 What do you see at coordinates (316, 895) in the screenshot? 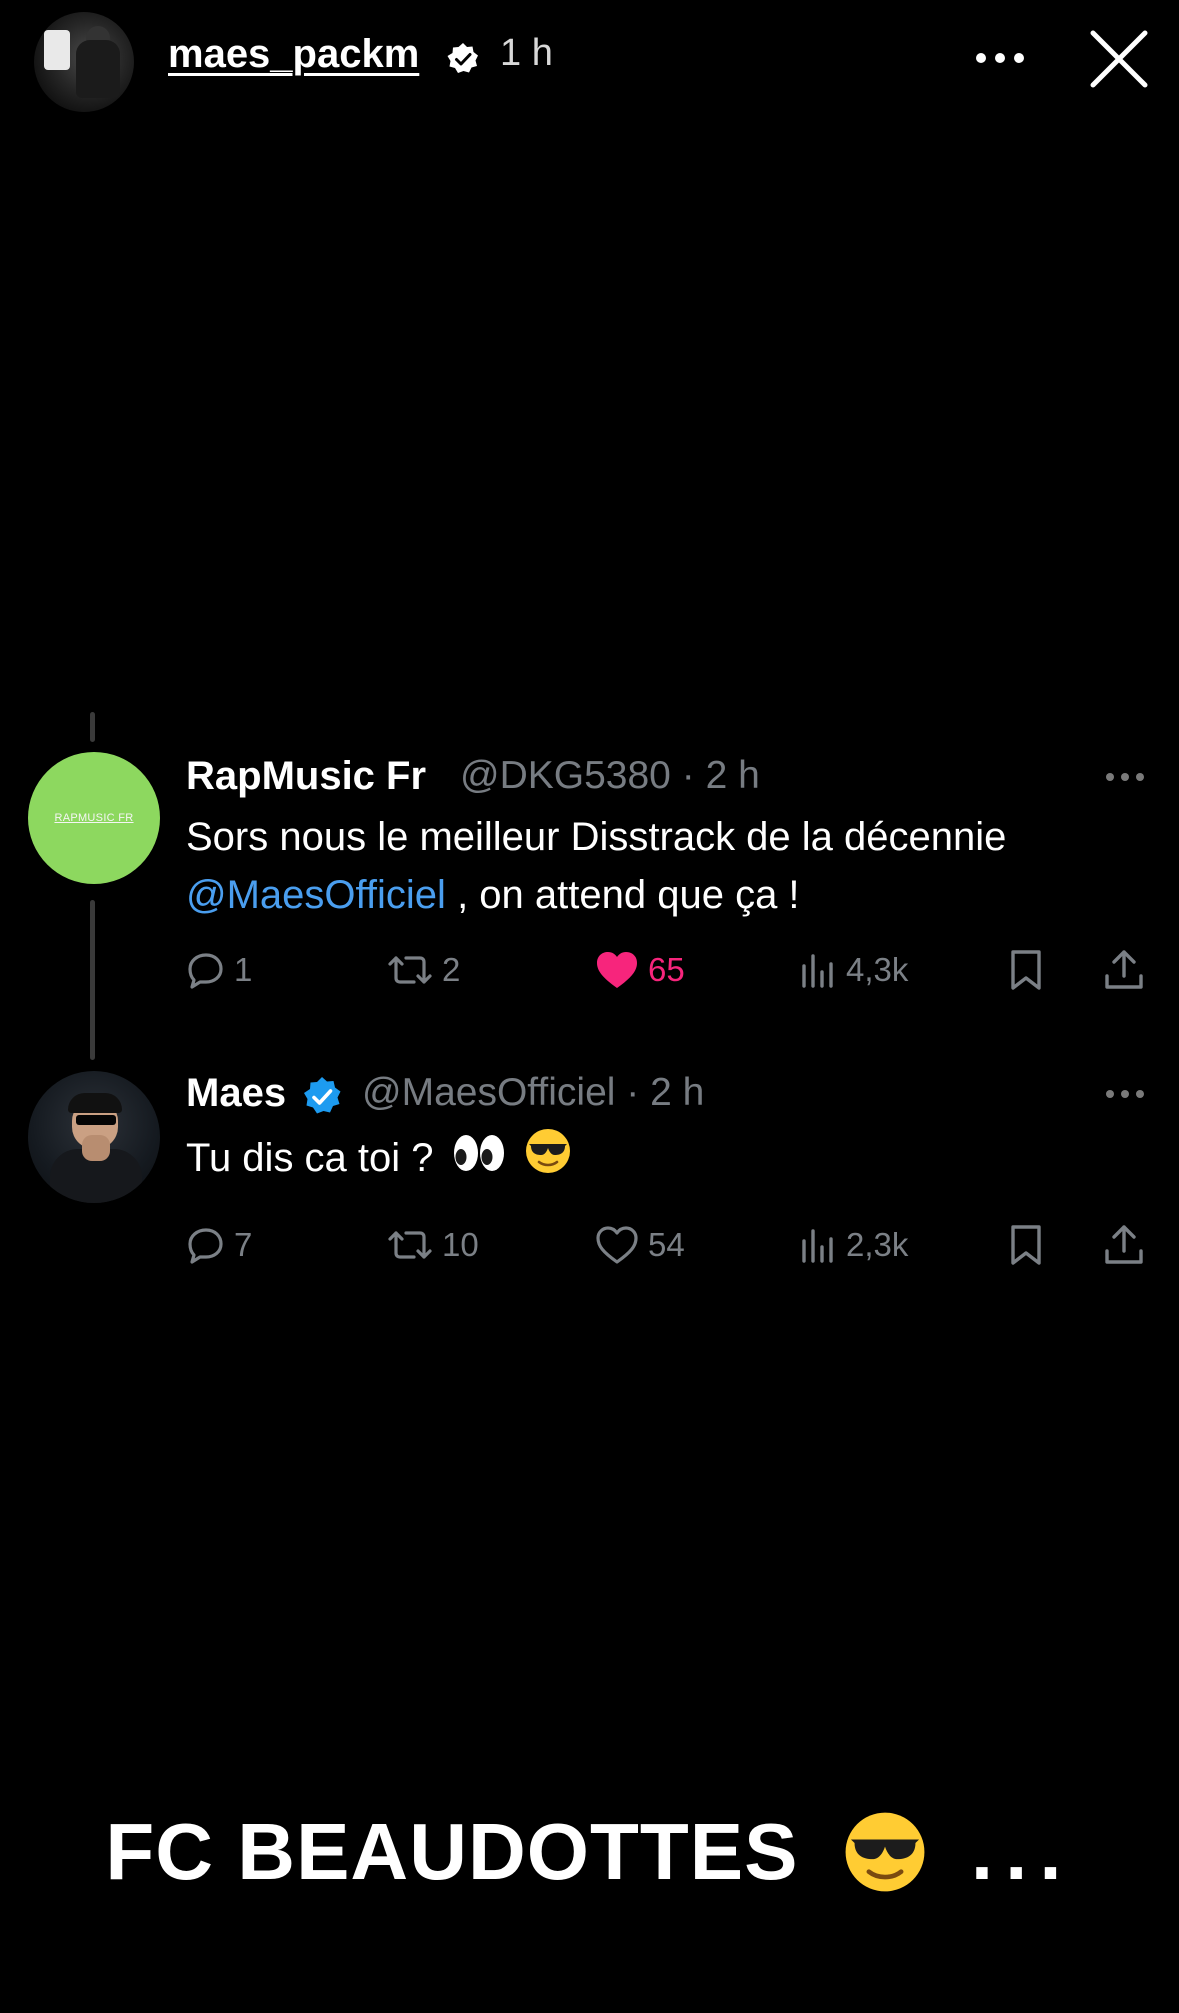
I see `mention-link: @MaesOfficiel` at bounding box center [316, 895].